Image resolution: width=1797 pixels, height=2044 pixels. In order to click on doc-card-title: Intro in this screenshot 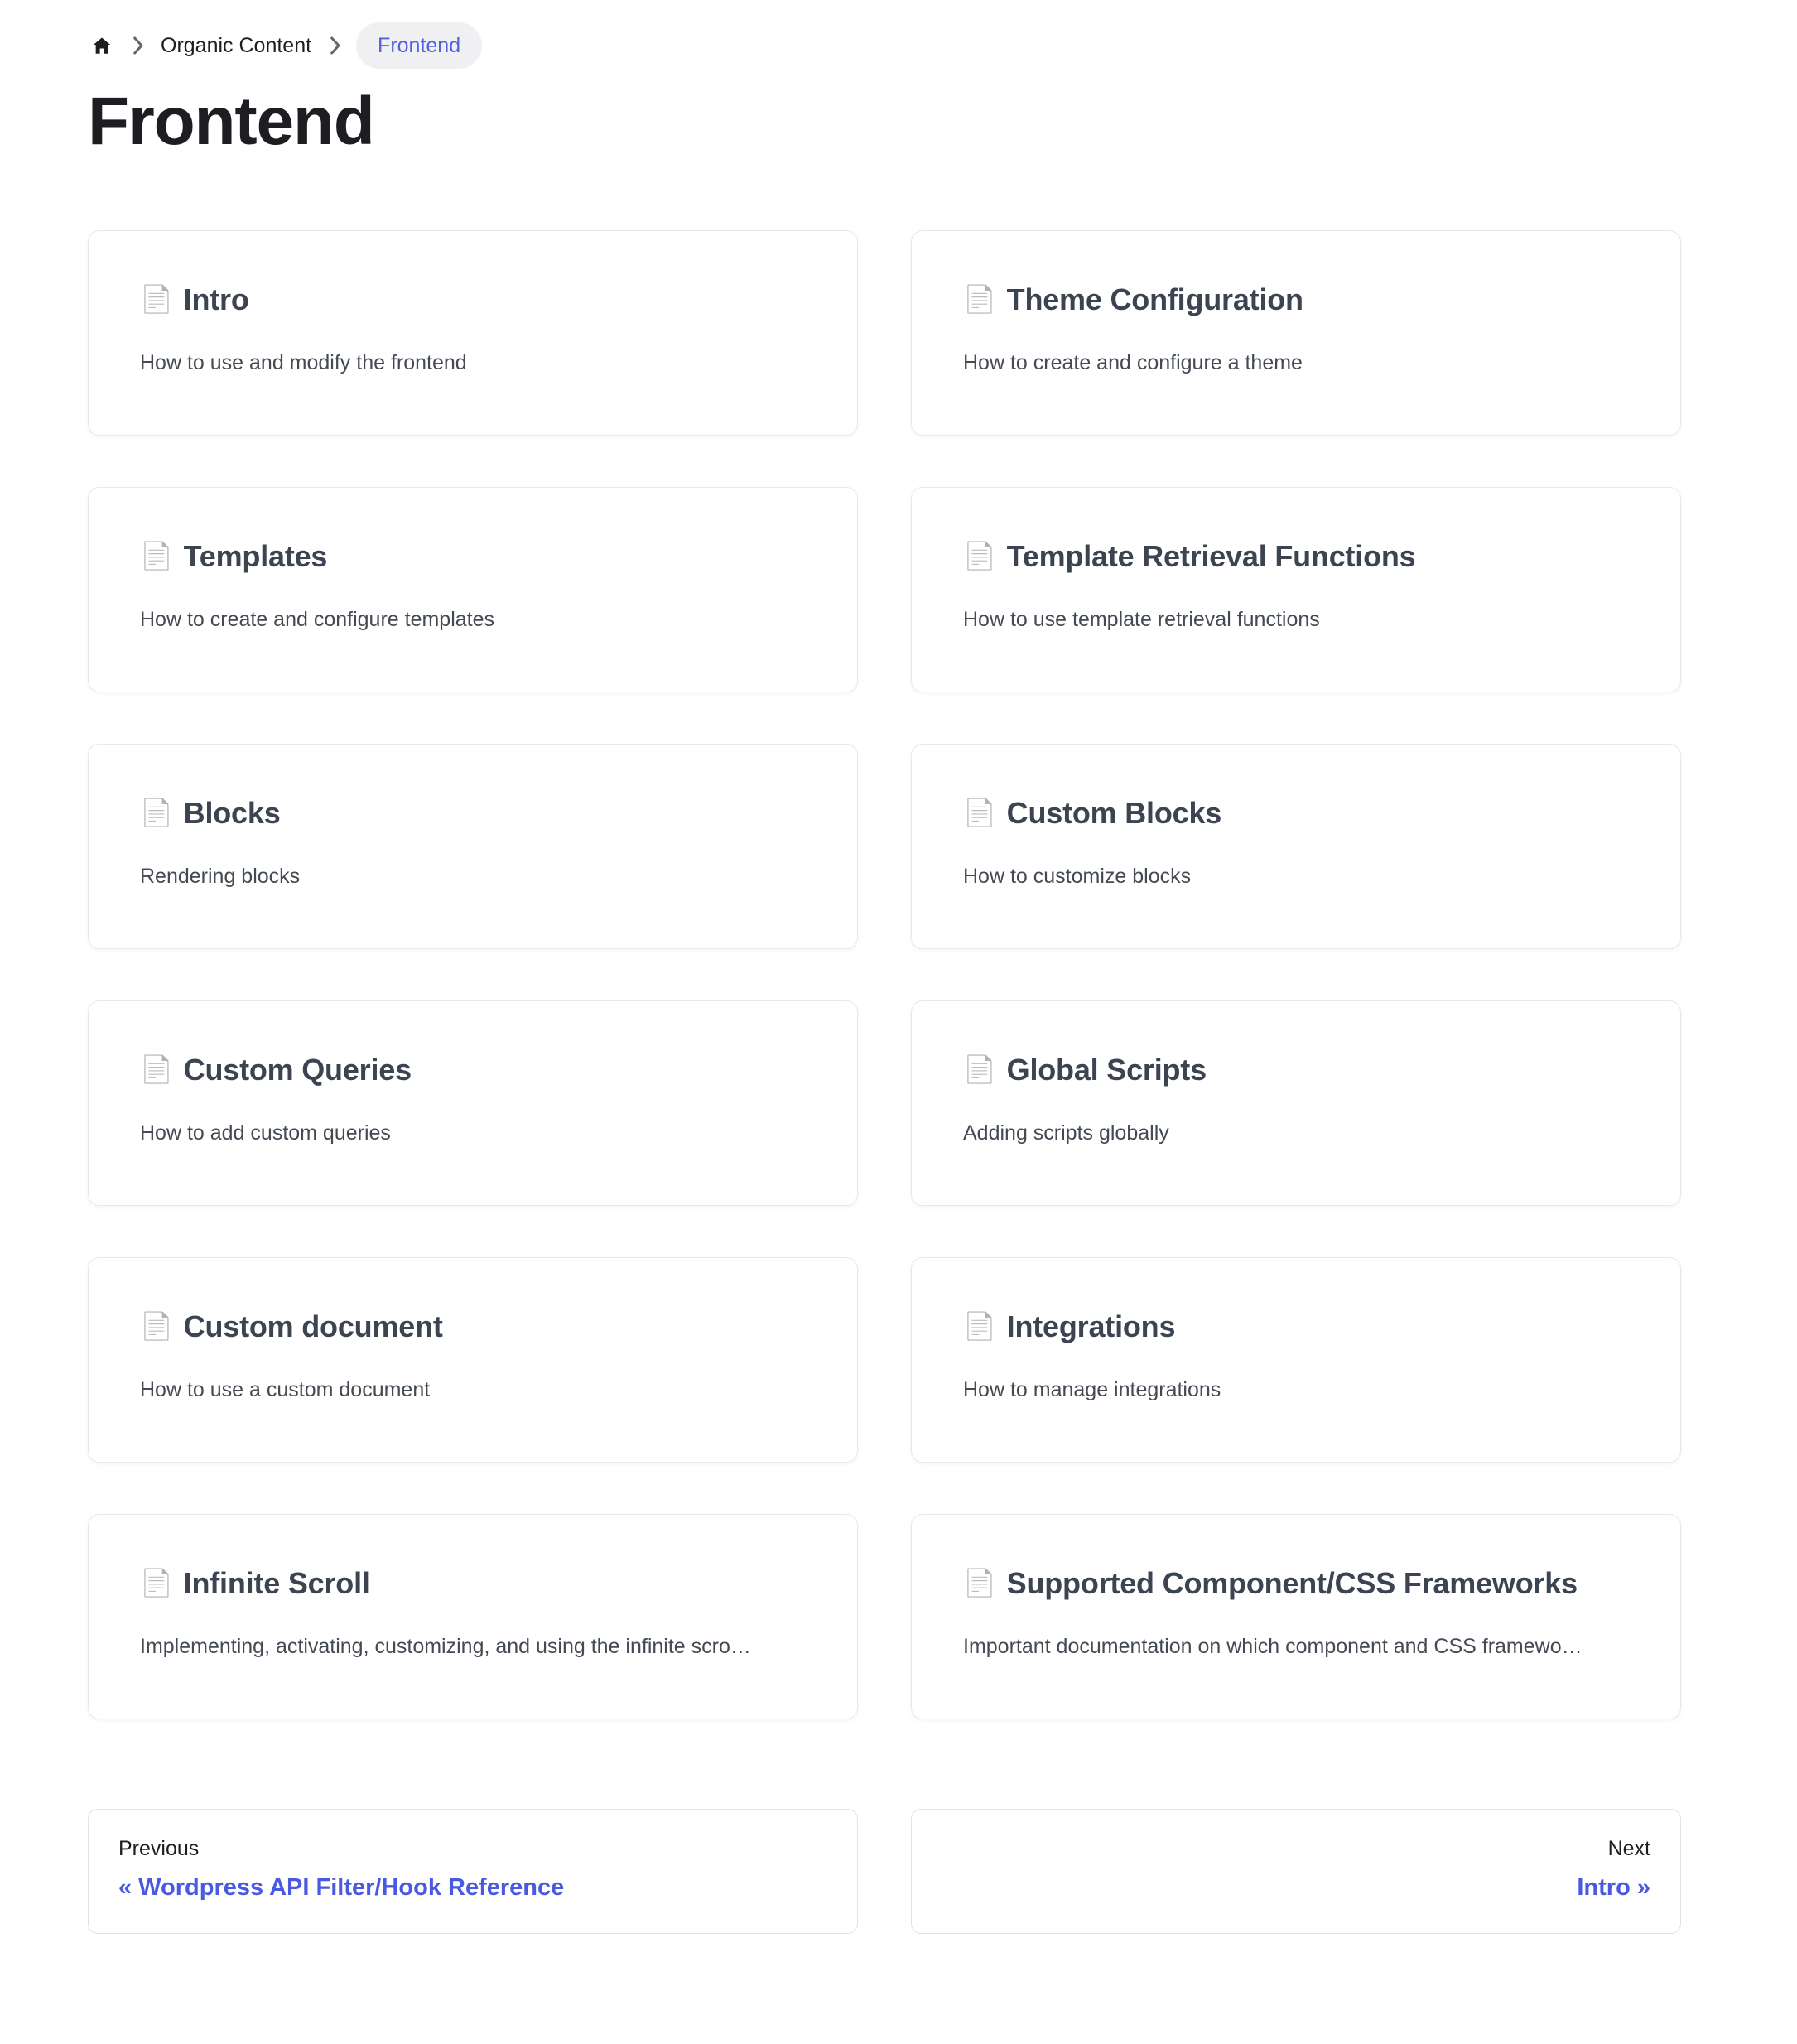, I will do `click(216, 299)`.